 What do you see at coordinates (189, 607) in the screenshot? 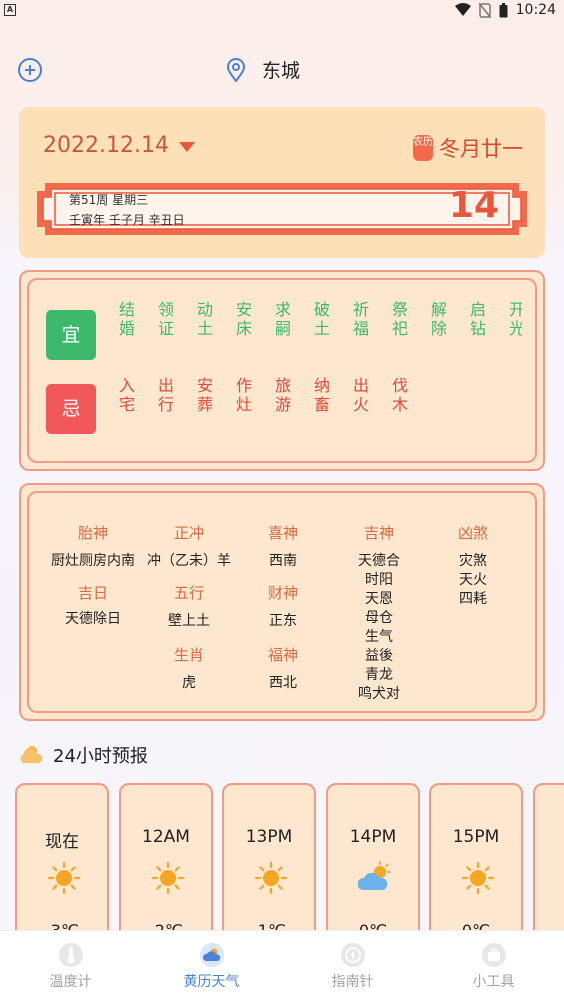
I see `wuxing-col: 五行 壁上土` at bounding box center [189, 607].